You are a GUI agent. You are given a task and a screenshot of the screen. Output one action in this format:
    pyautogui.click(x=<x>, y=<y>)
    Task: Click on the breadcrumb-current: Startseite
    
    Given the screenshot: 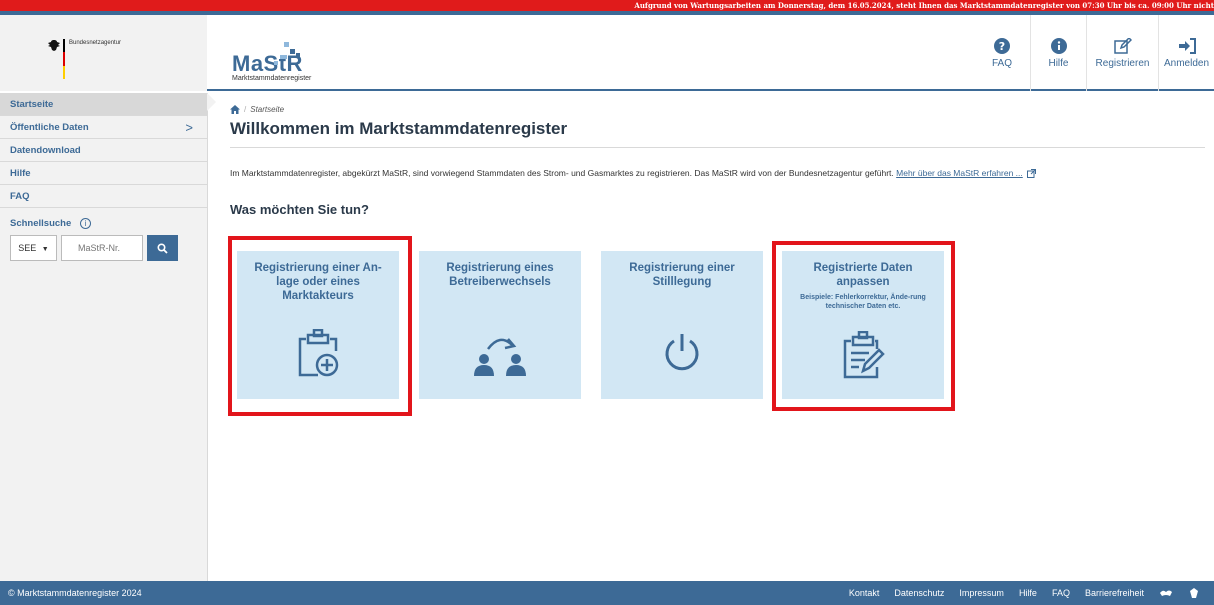 What is the action you would take?
    pyautogui.click(x=267, y=109)
    